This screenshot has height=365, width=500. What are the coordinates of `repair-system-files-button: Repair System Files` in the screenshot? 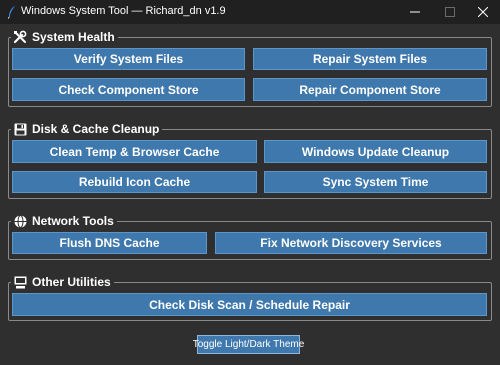 It's located at (370, 59).